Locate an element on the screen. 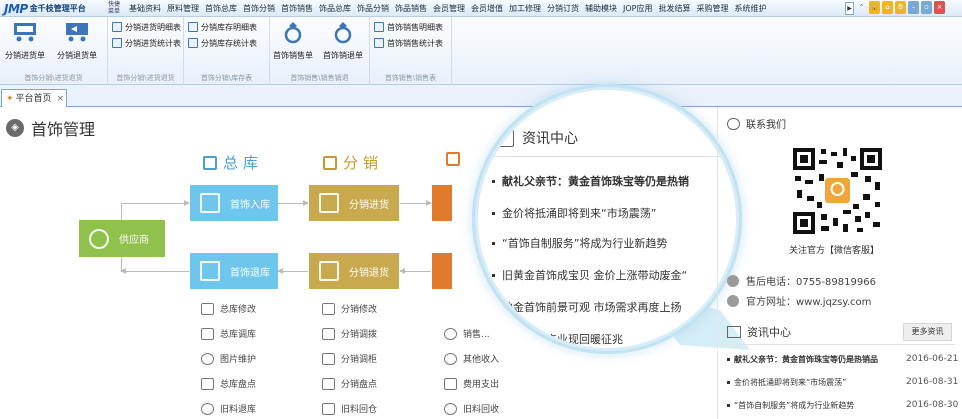 Image resolution: width=962 pixels, height=419 pixels. news-icon is located at coordinates (504, 138).